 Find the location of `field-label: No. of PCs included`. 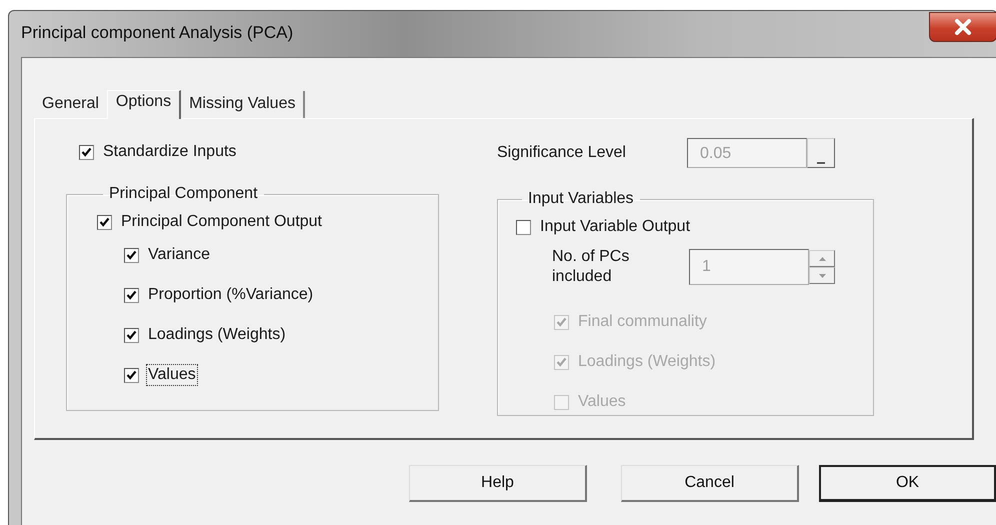

field-label: No. of PCs included is located at coordinates (591, 267).